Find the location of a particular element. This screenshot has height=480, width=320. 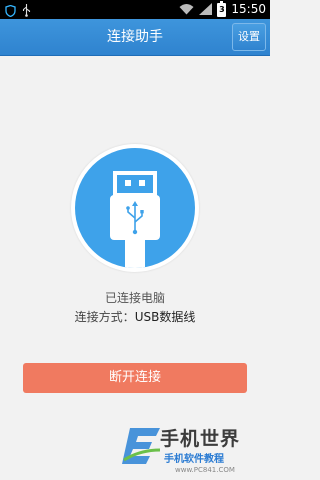

watermark-e-icon is located at coordinates (141, 446).